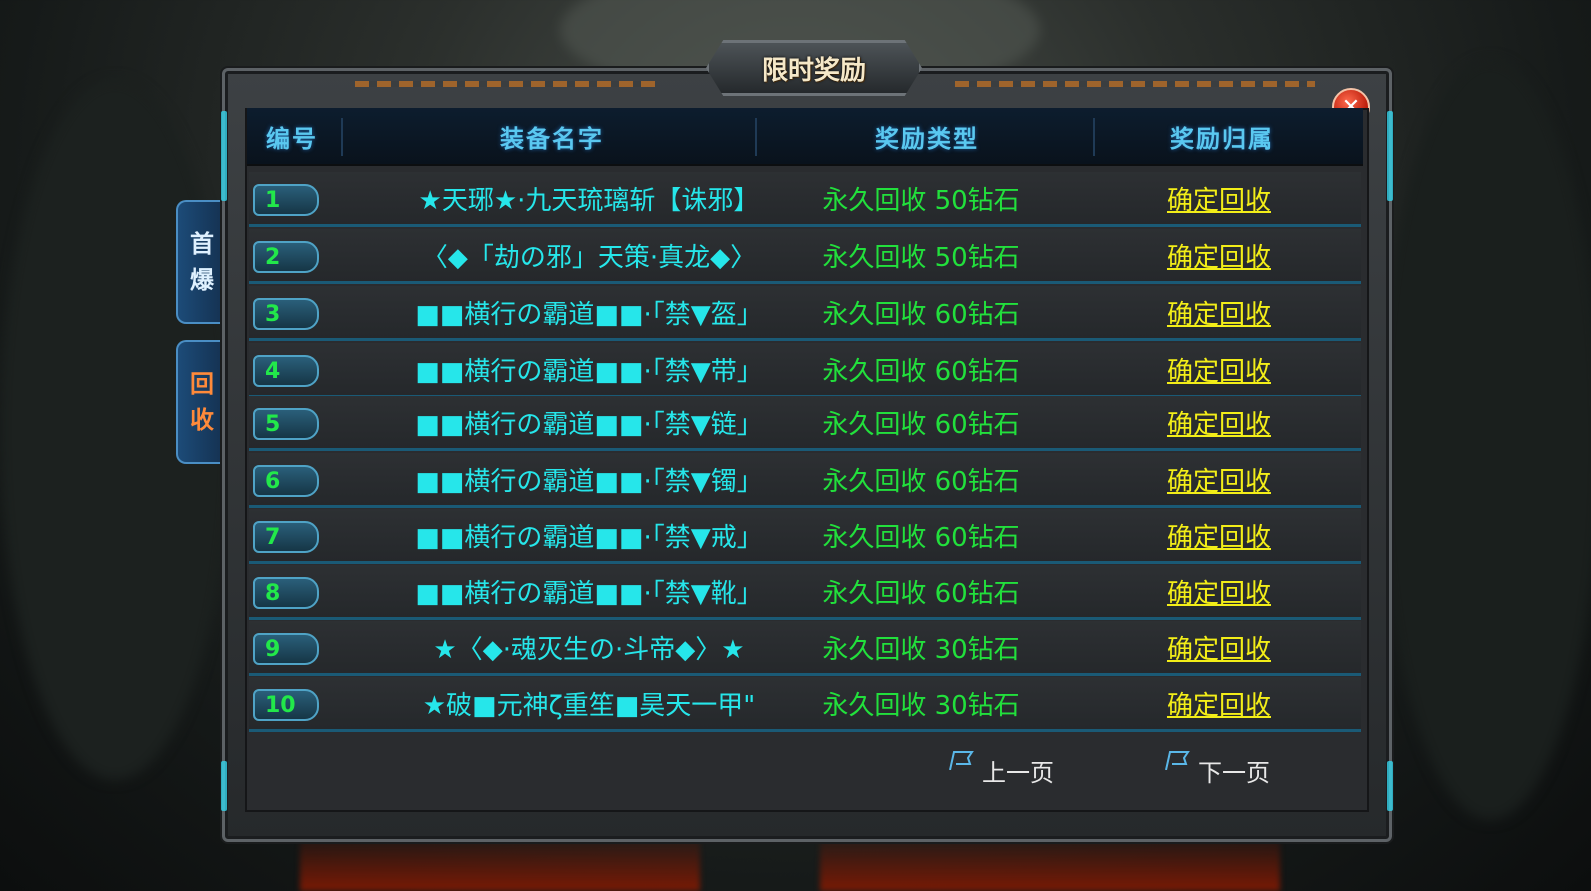 This screenshot has width=1591, height=891. Describe the element at coordinates (224, 786) in the screenshot. I see `frame-glow-left-bottom` at that location.